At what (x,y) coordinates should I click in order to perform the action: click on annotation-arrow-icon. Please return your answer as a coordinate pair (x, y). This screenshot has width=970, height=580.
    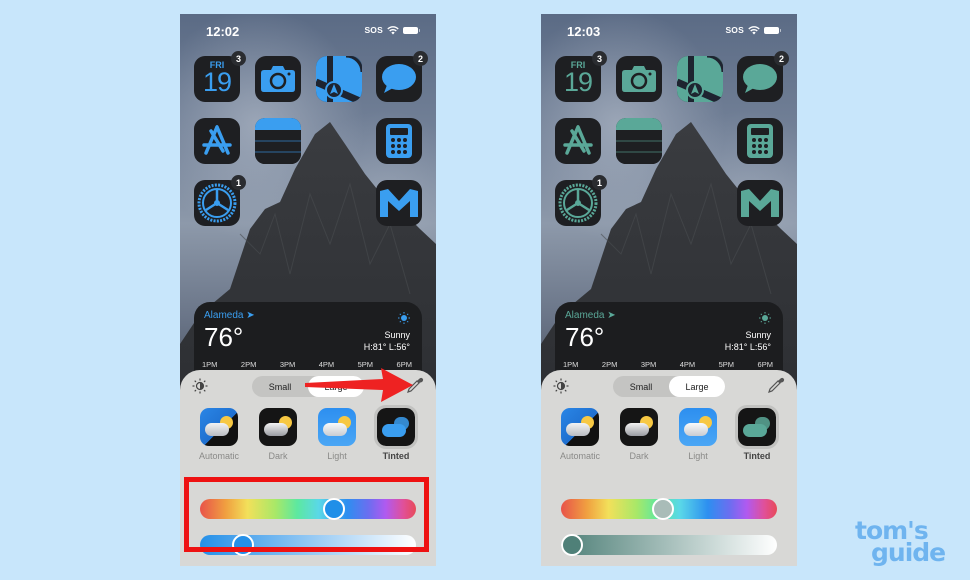
    Looking at the image, I should click on (359, 385).